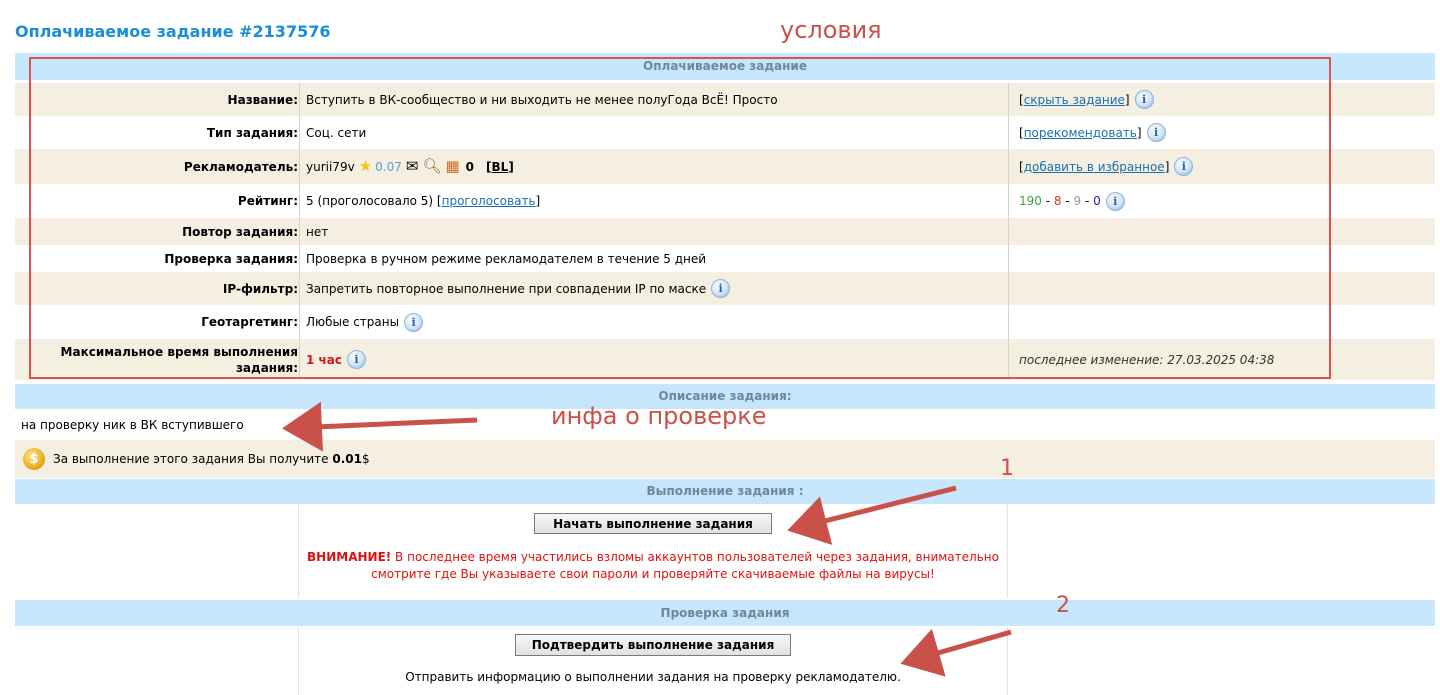 This screenshot has height=695, width=1440. What do you see at coordinates (1063, 605) in the screenshot?
I see `annotation-step-2: 2` at bounding box center [1063, 605].